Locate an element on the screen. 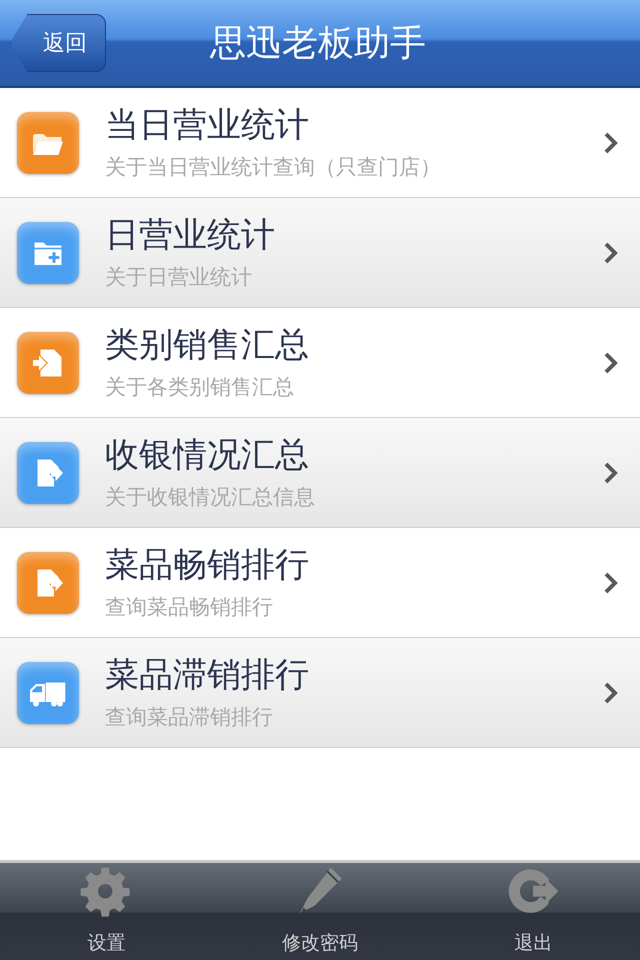  menu-subtitle: 查询菜品滞销排行 is located at coordinates (189, 717).